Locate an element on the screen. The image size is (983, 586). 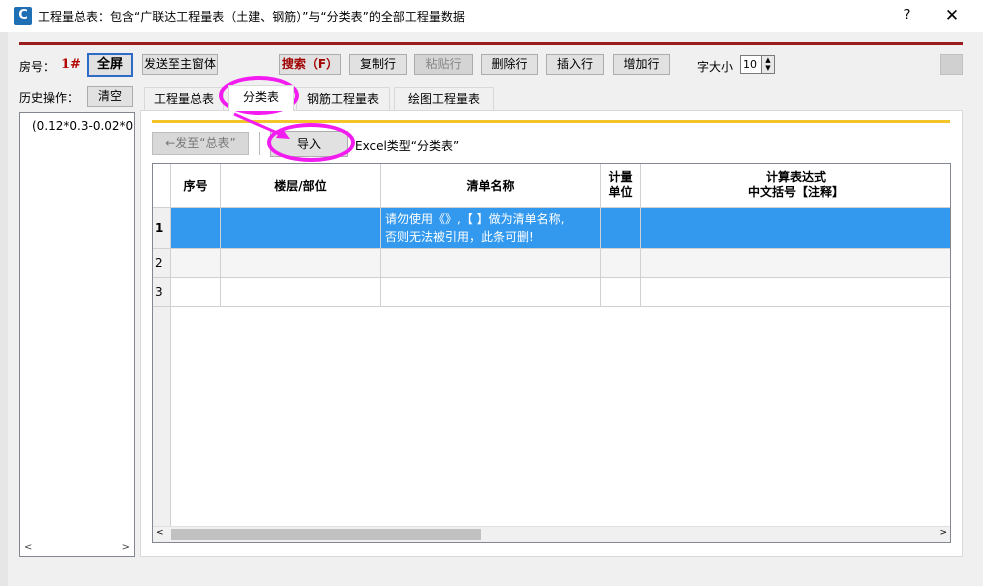
color-button is located at coordinates (951, 64).